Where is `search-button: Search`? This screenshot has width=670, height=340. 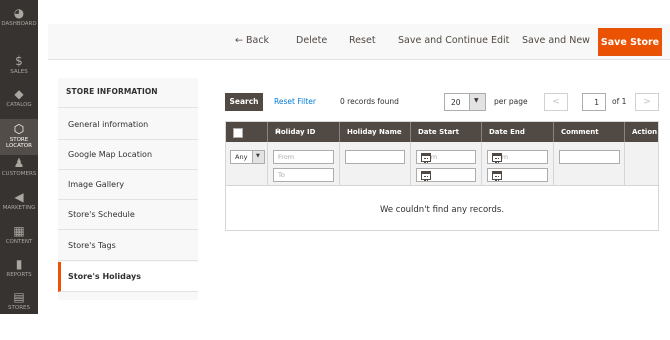 search-button: Search is located at coordinates (244, 102).